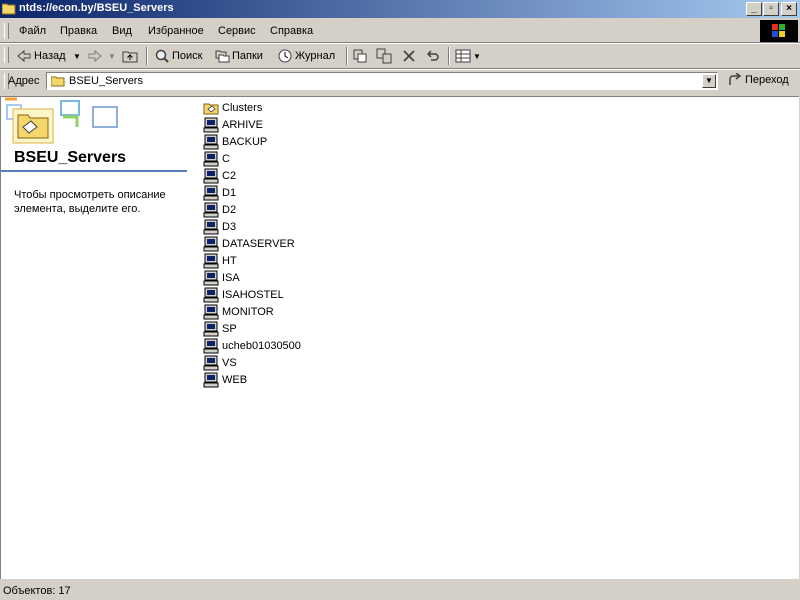 This screenshot has height=600, width=800. Describe the element at coordinates (285, 56) in the screenshot. I see `history-icon` at that location.